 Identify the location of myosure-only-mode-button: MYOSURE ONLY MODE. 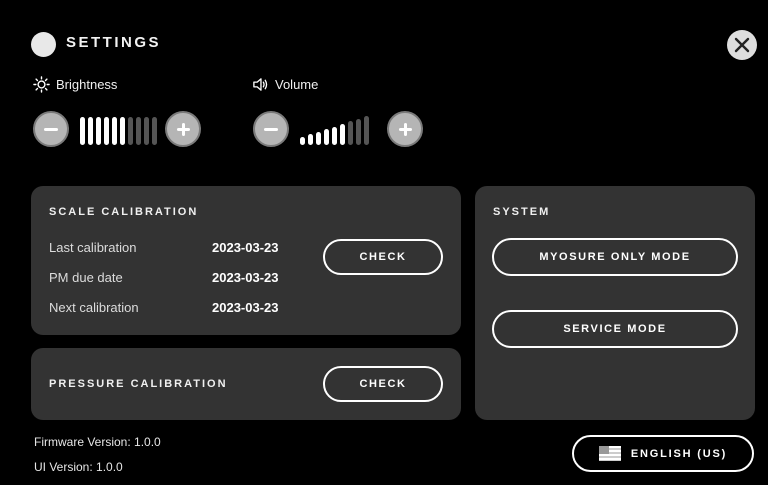
(615, 257).